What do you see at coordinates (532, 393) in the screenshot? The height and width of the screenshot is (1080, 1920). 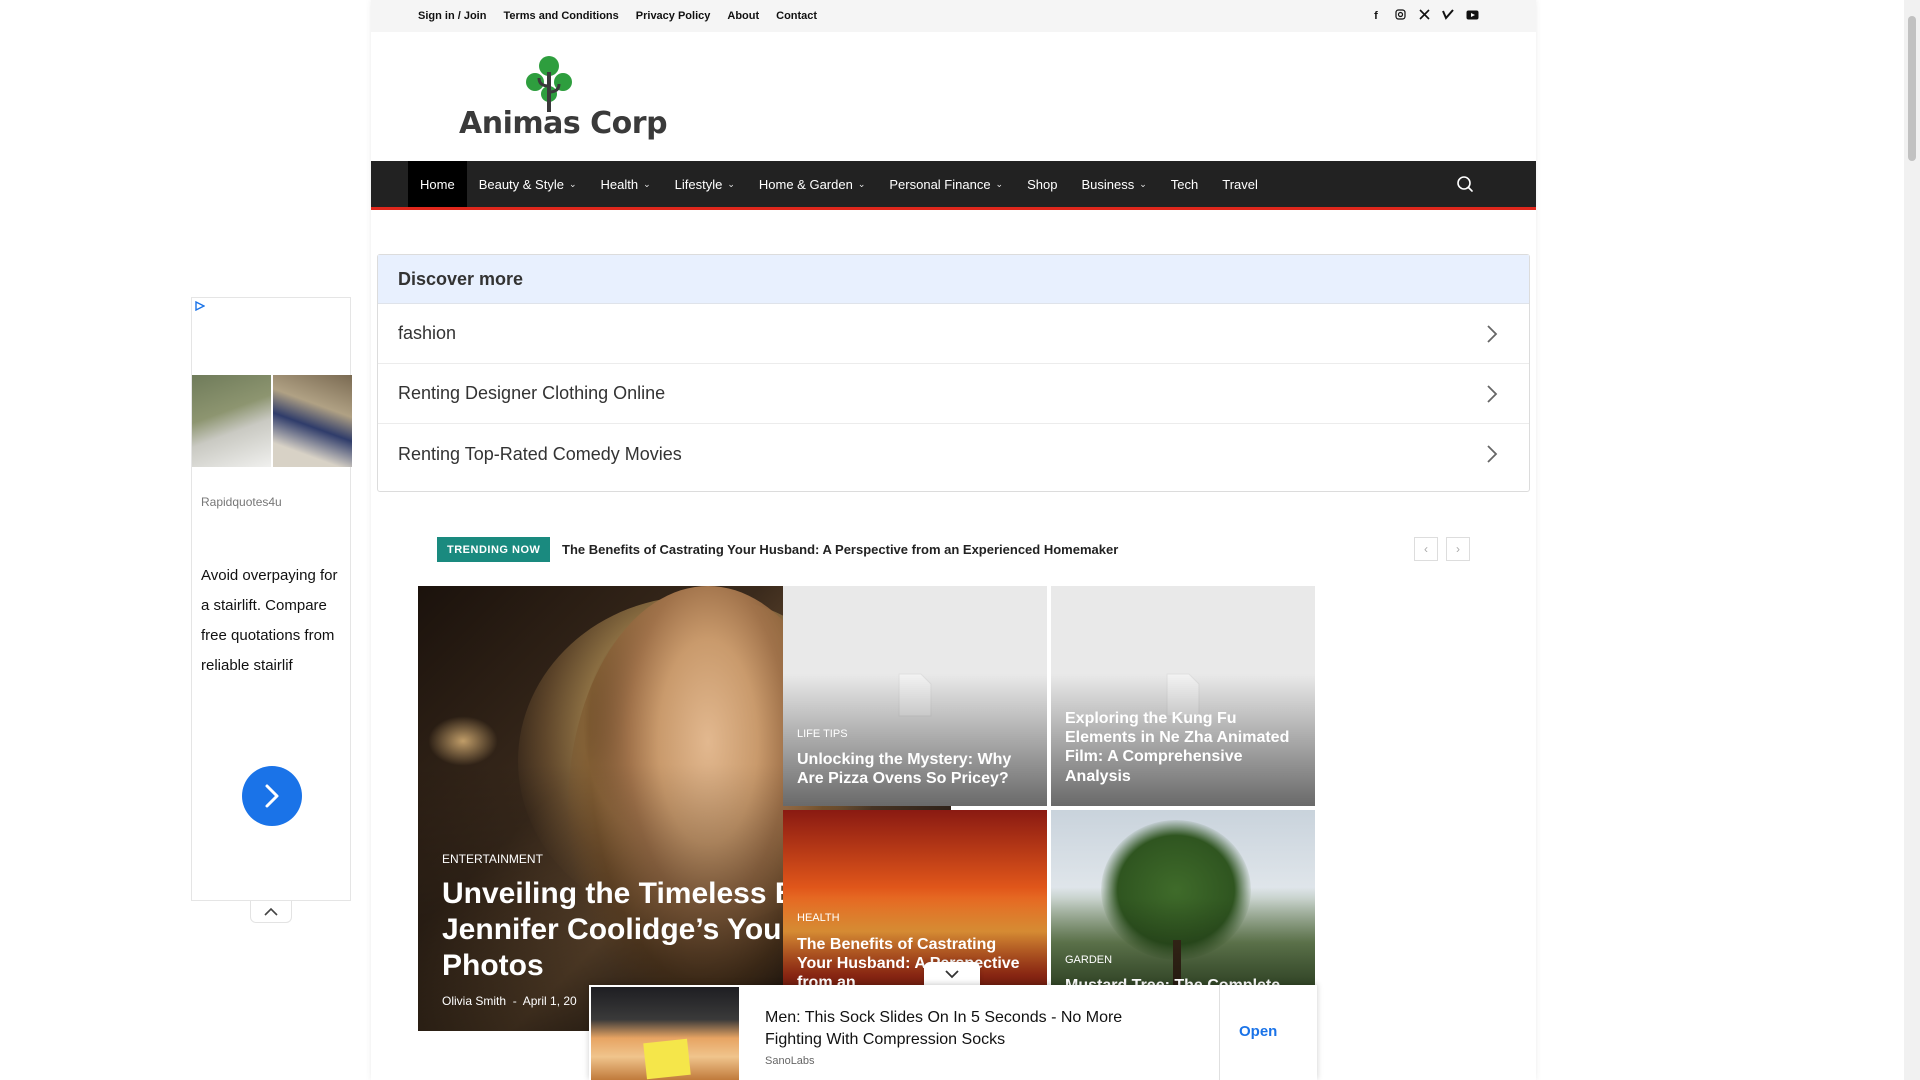 I see `discover-item-label: Renting Designer Clothing Online` at bounding box center [532, 393].